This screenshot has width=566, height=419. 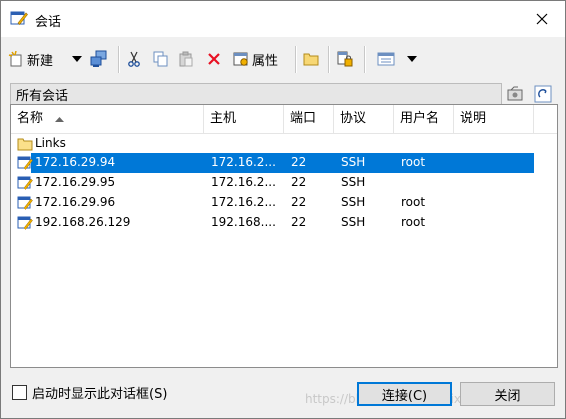 I want to click on lock-icon, so click(x=345, y=59).